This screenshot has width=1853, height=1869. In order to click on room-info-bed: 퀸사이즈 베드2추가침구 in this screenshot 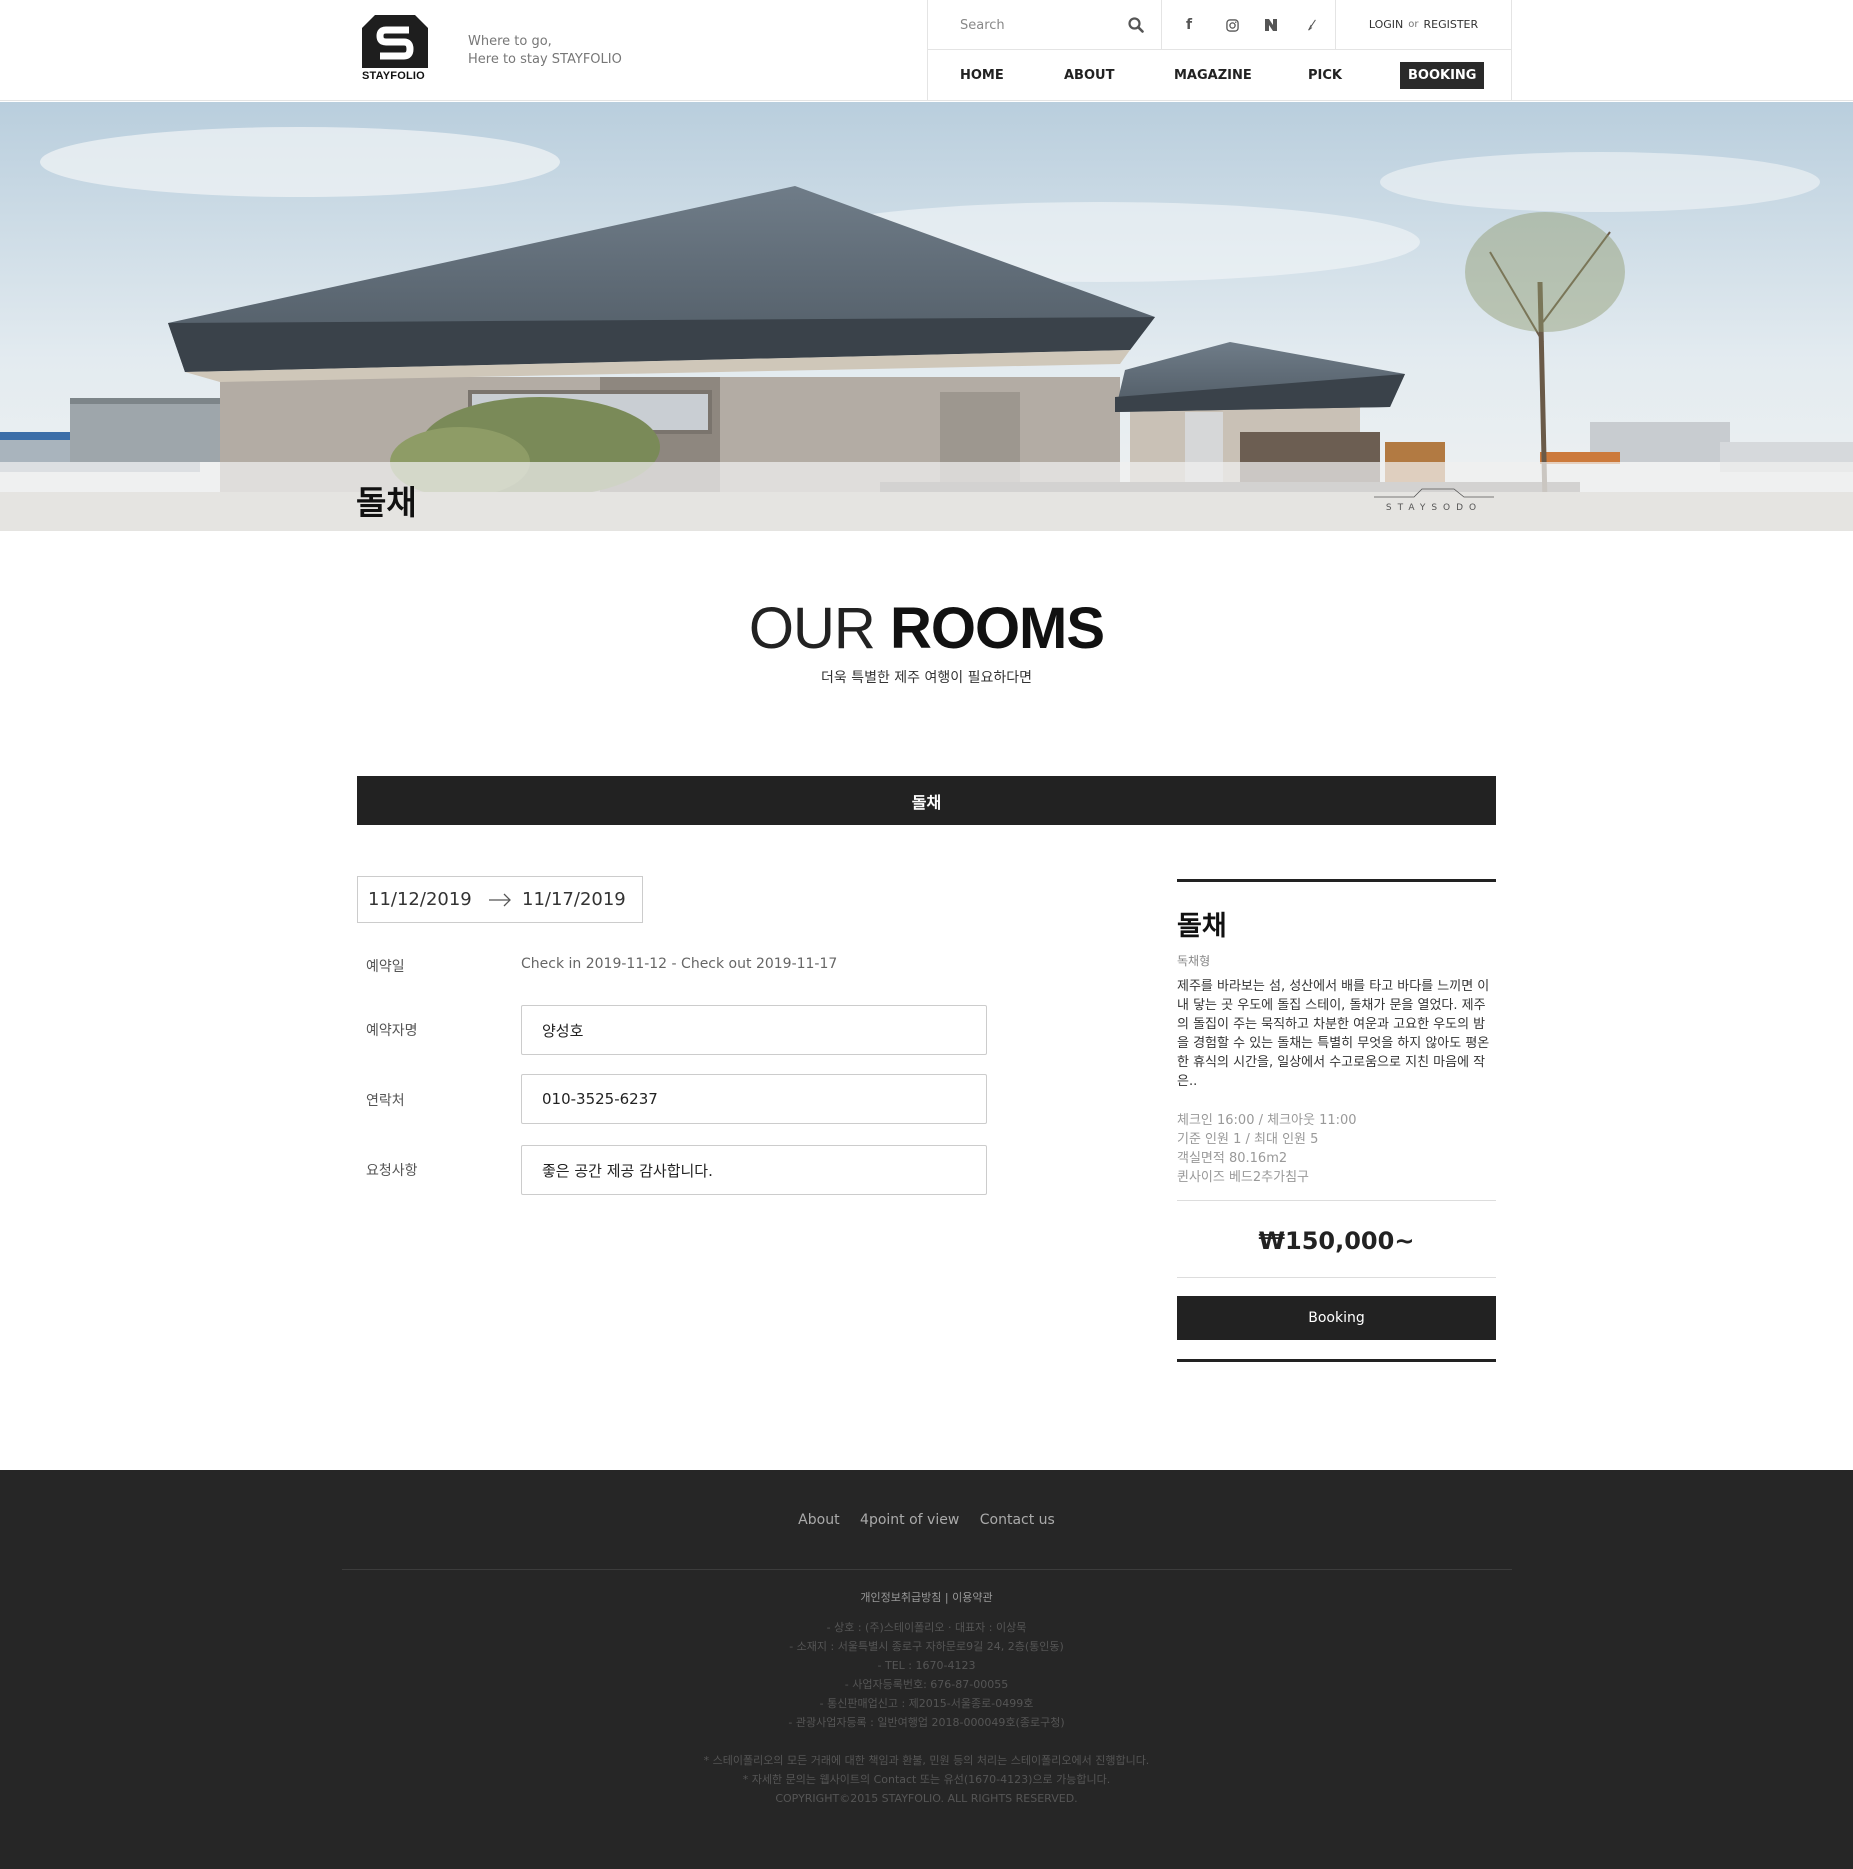, I will do `click(1243, 1177)`.